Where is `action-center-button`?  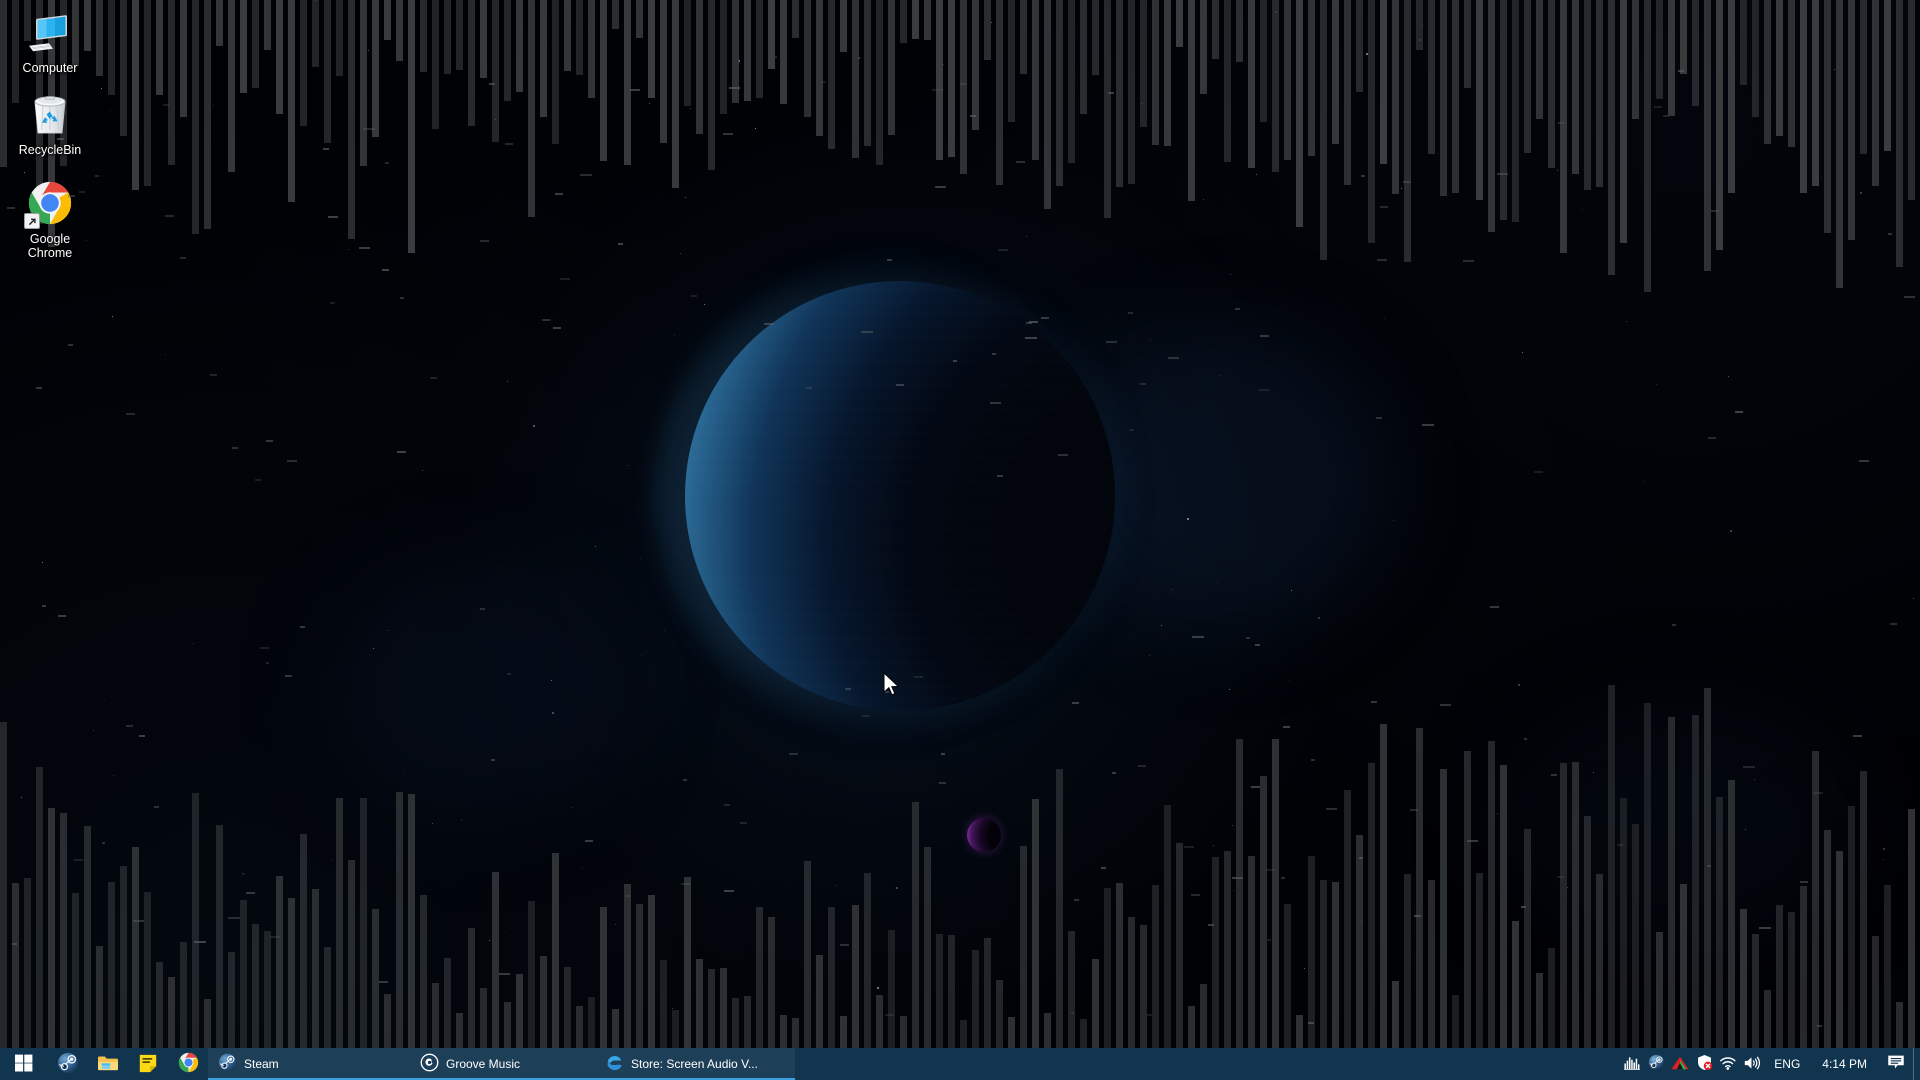 action-center-button is located at coordinates (1896, 1064).